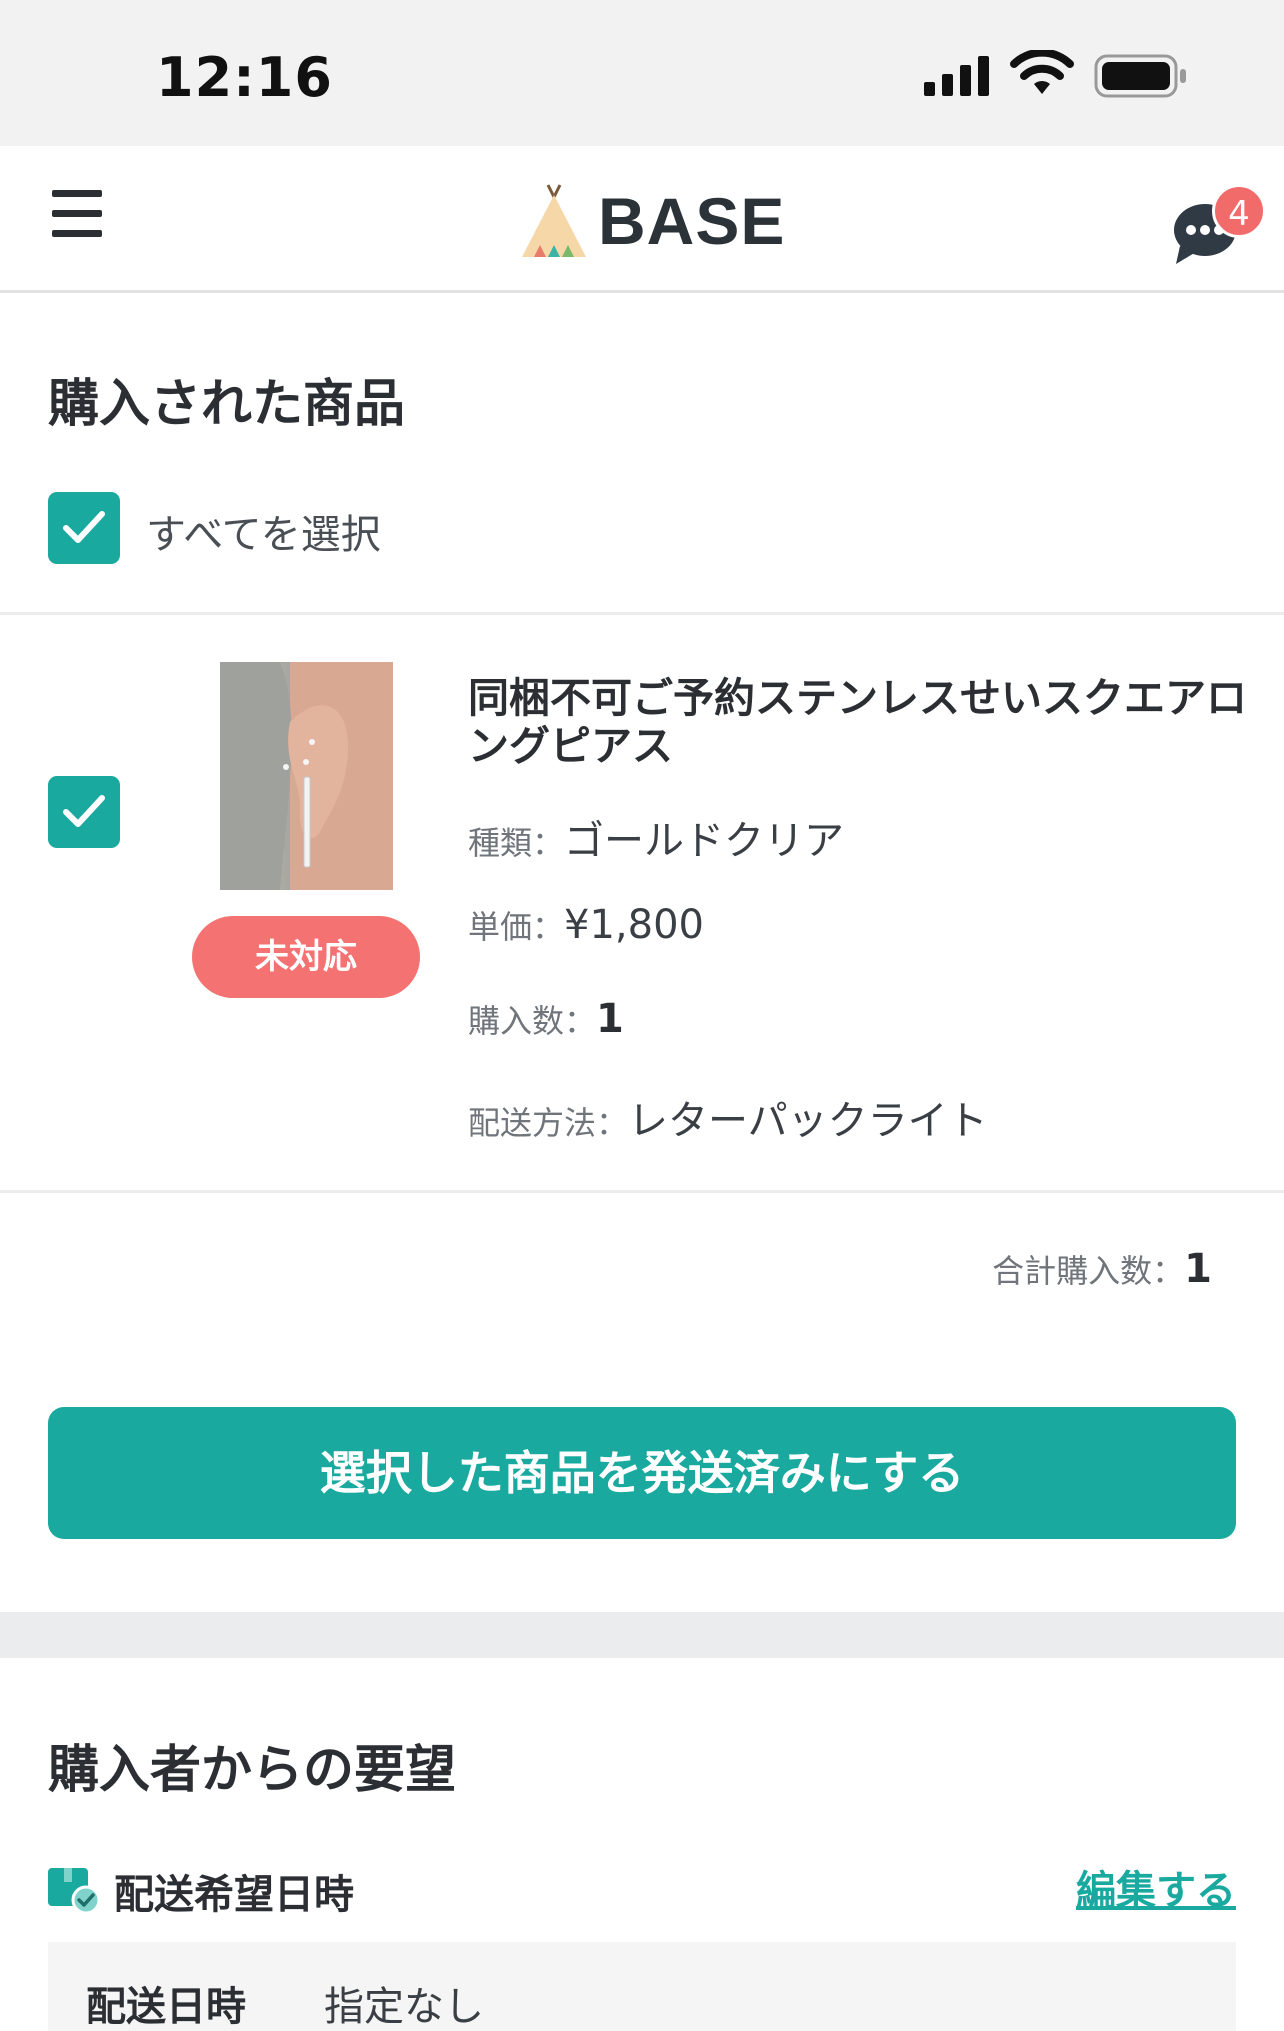 The height and width of the screenshot is (2031, 1284). What do you see at coordinates (244, 77) in the screenshot?
I see `status-time: 12:16` at bounding box center [244, 77].